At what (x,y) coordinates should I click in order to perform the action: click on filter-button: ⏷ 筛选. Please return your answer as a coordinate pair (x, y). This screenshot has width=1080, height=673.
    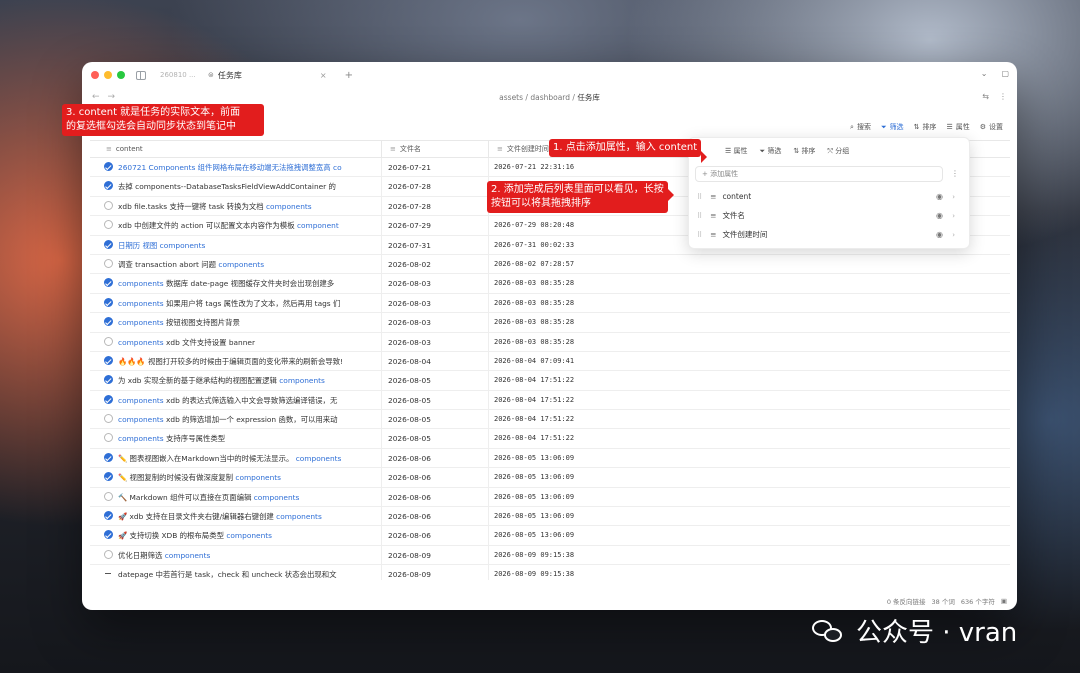
    Looking at the image, I should click on (892, 127).